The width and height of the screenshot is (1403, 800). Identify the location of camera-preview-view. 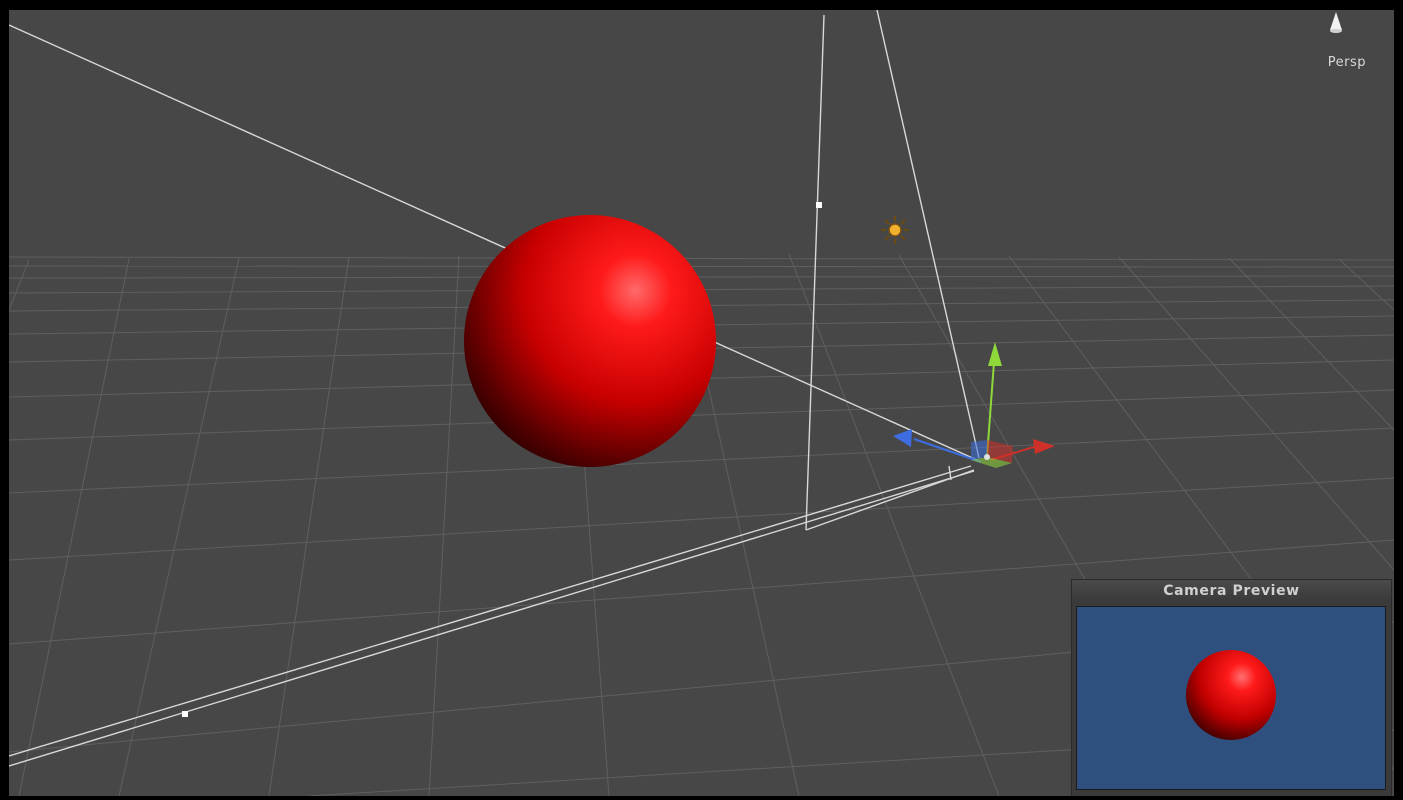
(1231, 698).